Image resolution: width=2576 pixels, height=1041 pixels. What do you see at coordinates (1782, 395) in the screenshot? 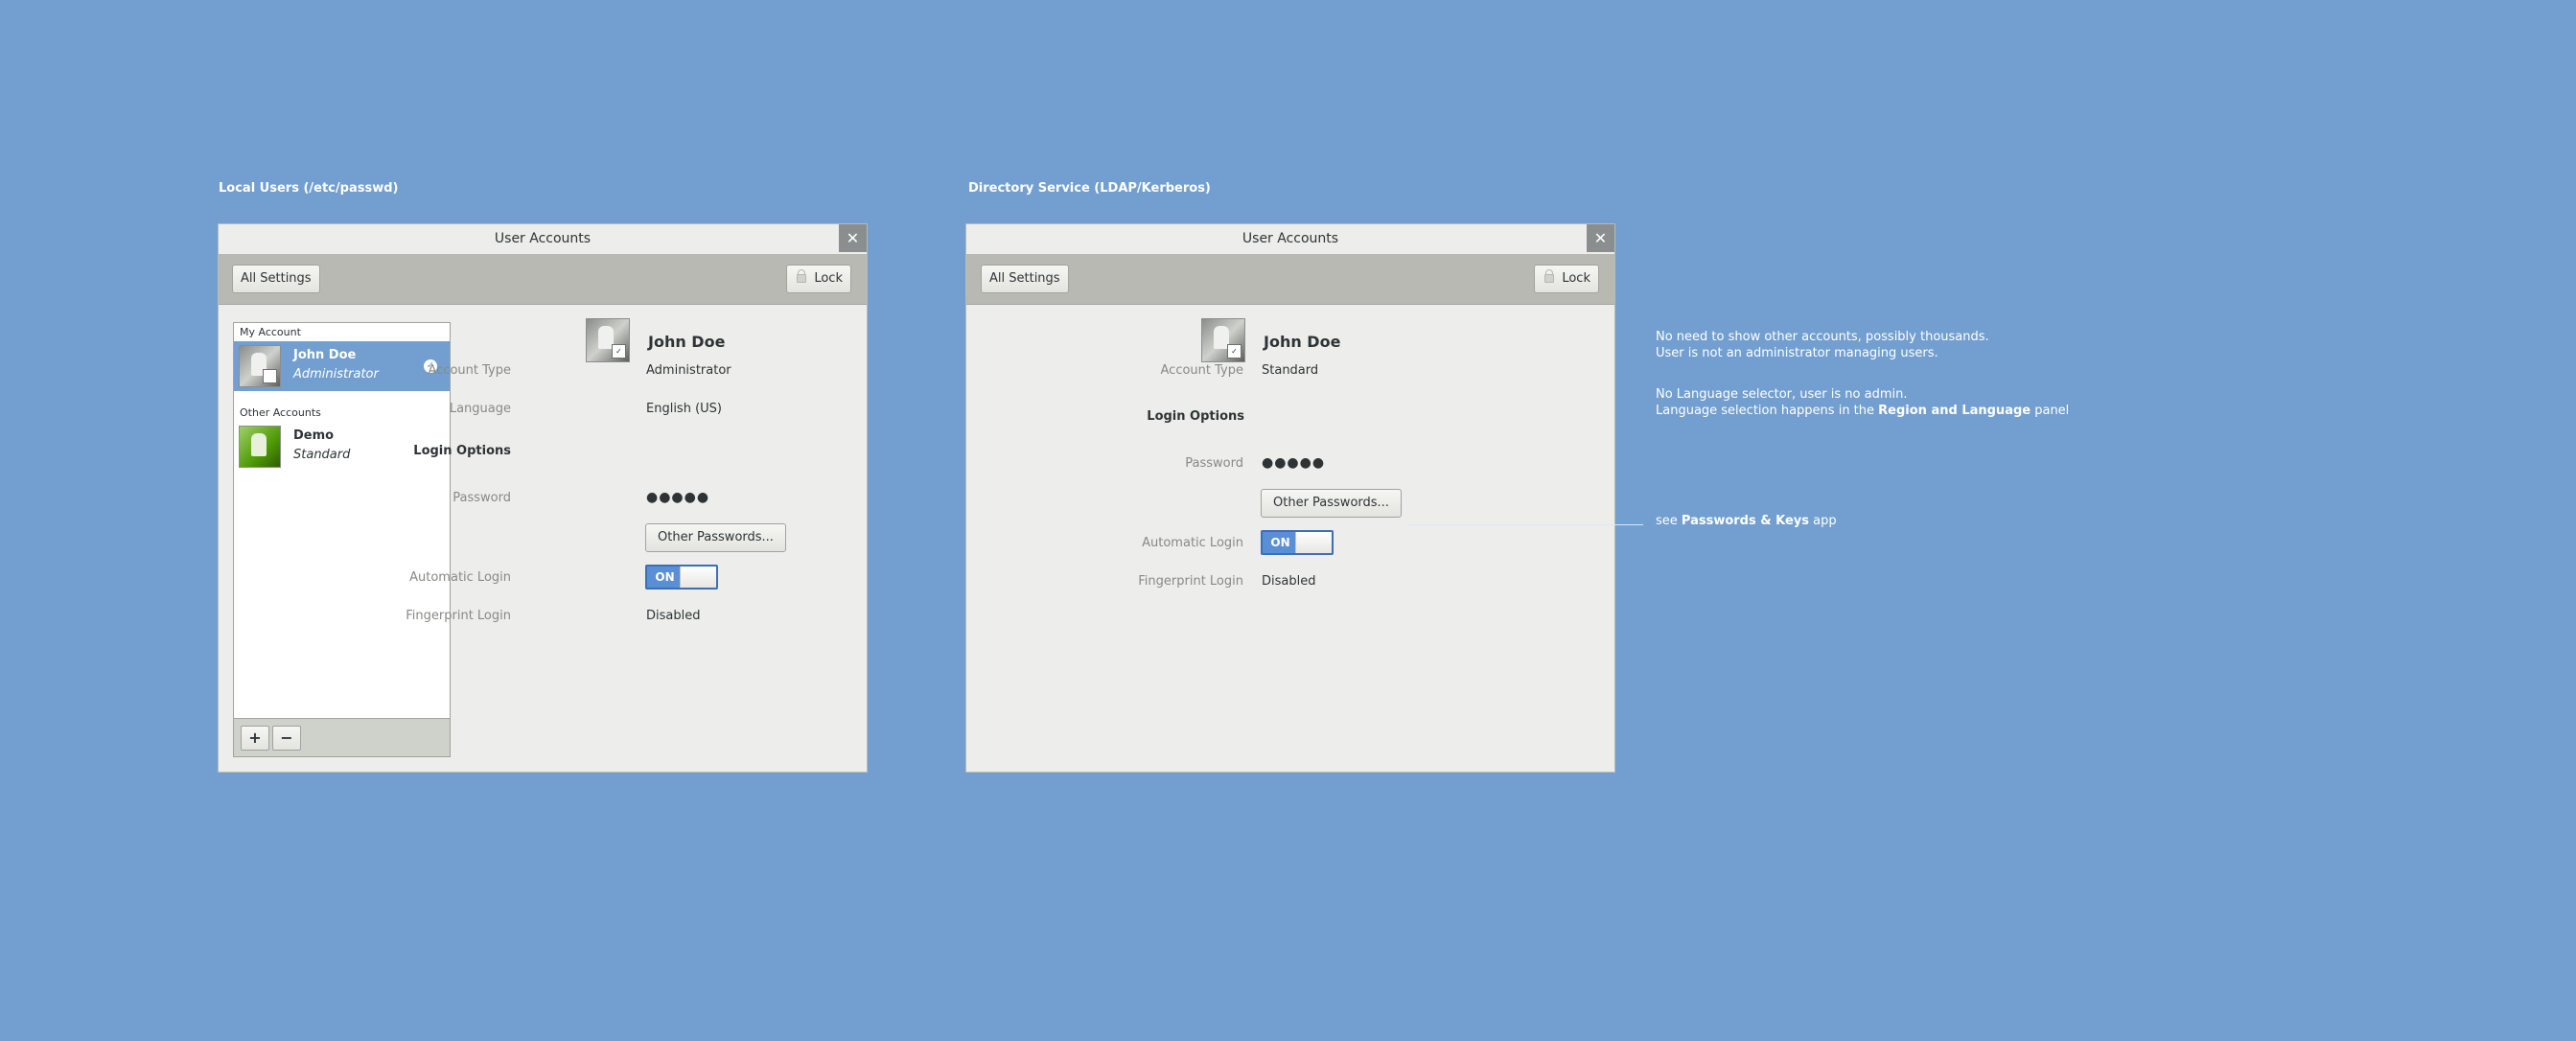
I see `note-language-line1: No Language selector, user is no admin.` at bounding box center [1782, 395].